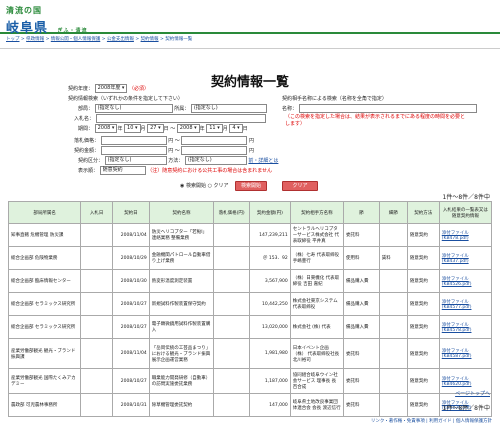  What do you see at coordinates (465, 281) in the screenshot?
I see `table-cell: 添付ファイル(KB4526.pdf)` at bounding box center [465, 281].